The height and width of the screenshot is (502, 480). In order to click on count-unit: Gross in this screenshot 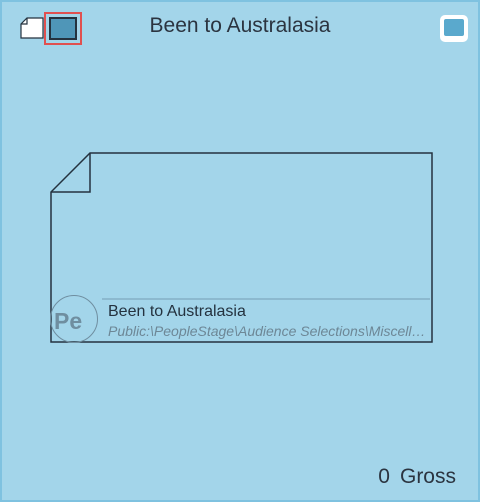, I will do `click(427, 476)`.